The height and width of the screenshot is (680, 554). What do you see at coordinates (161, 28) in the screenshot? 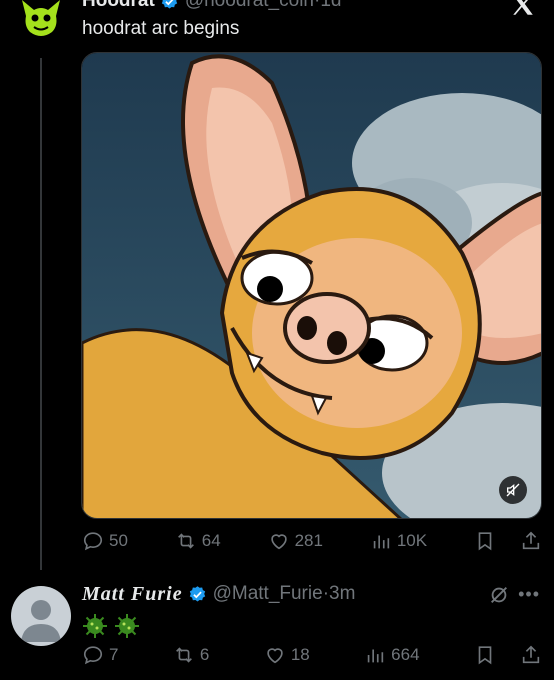
I see `tweet-text: hoodrat arc begins` at bounding box center [161, 28].